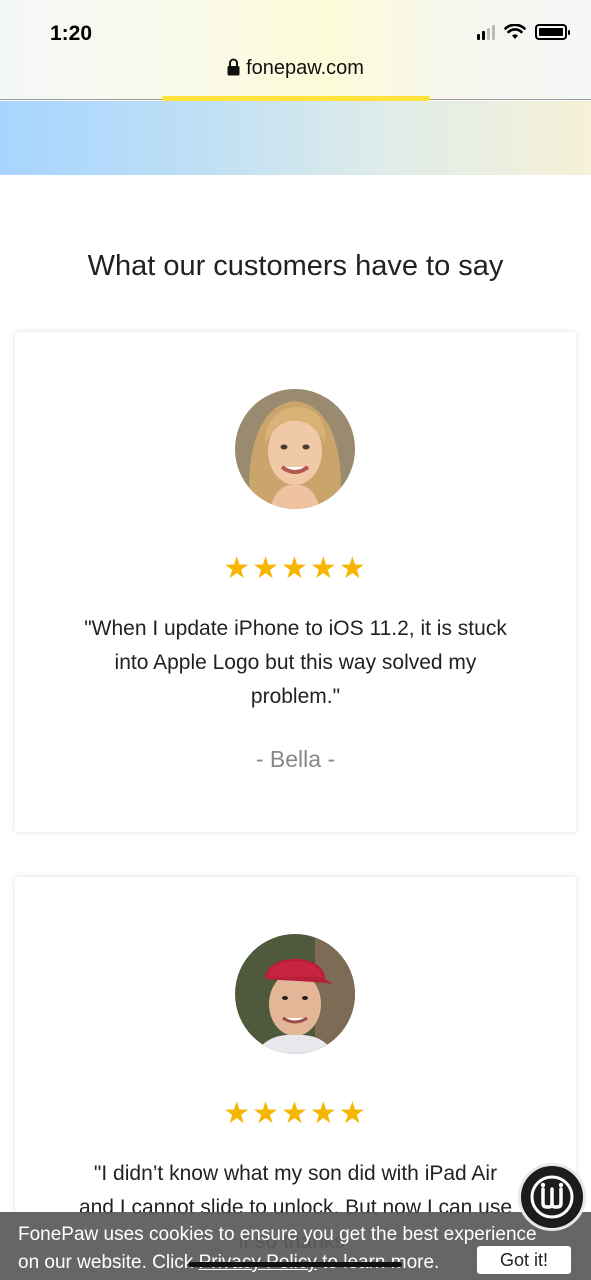  Describe the element at coordinates (71, 33) in the screenshot. I see `status-time: 1:20` at that location.